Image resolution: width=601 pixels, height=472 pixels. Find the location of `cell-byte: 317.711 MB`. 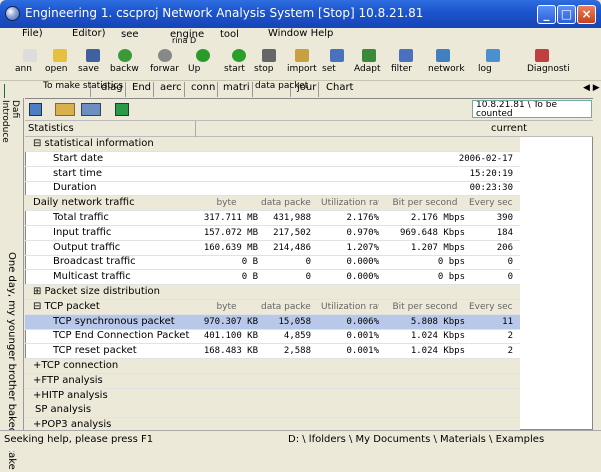

cell-byte: 317.711 MB is located at coordinates (230, 218).